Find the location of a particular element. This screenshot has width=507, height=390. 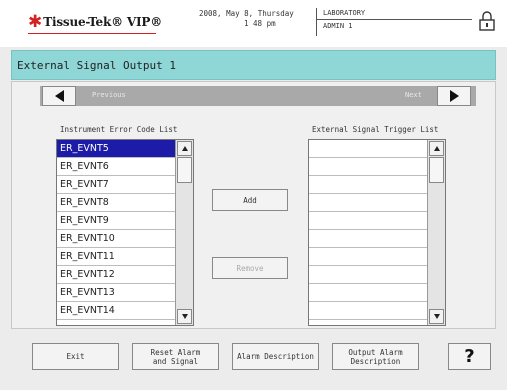

triangle-left-icon is located at coordinates (59, 96).